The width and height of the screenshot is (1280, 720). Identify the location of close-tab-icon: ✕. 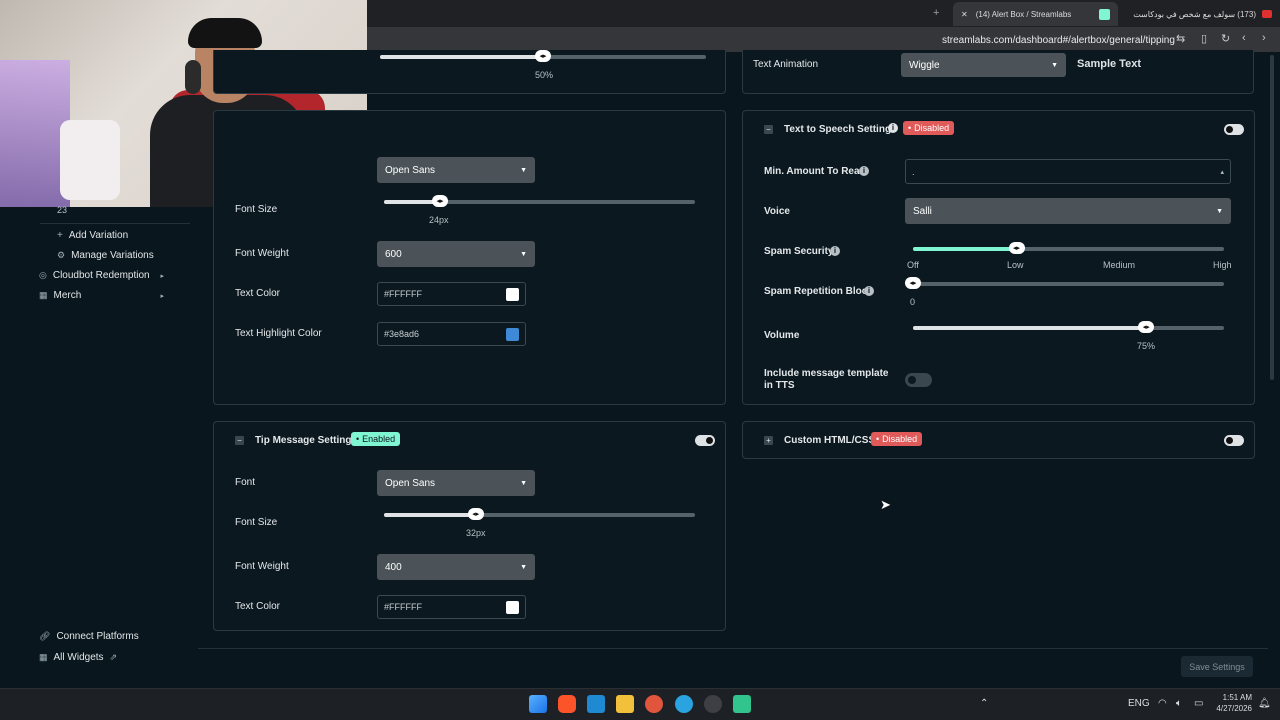
(964, 14).